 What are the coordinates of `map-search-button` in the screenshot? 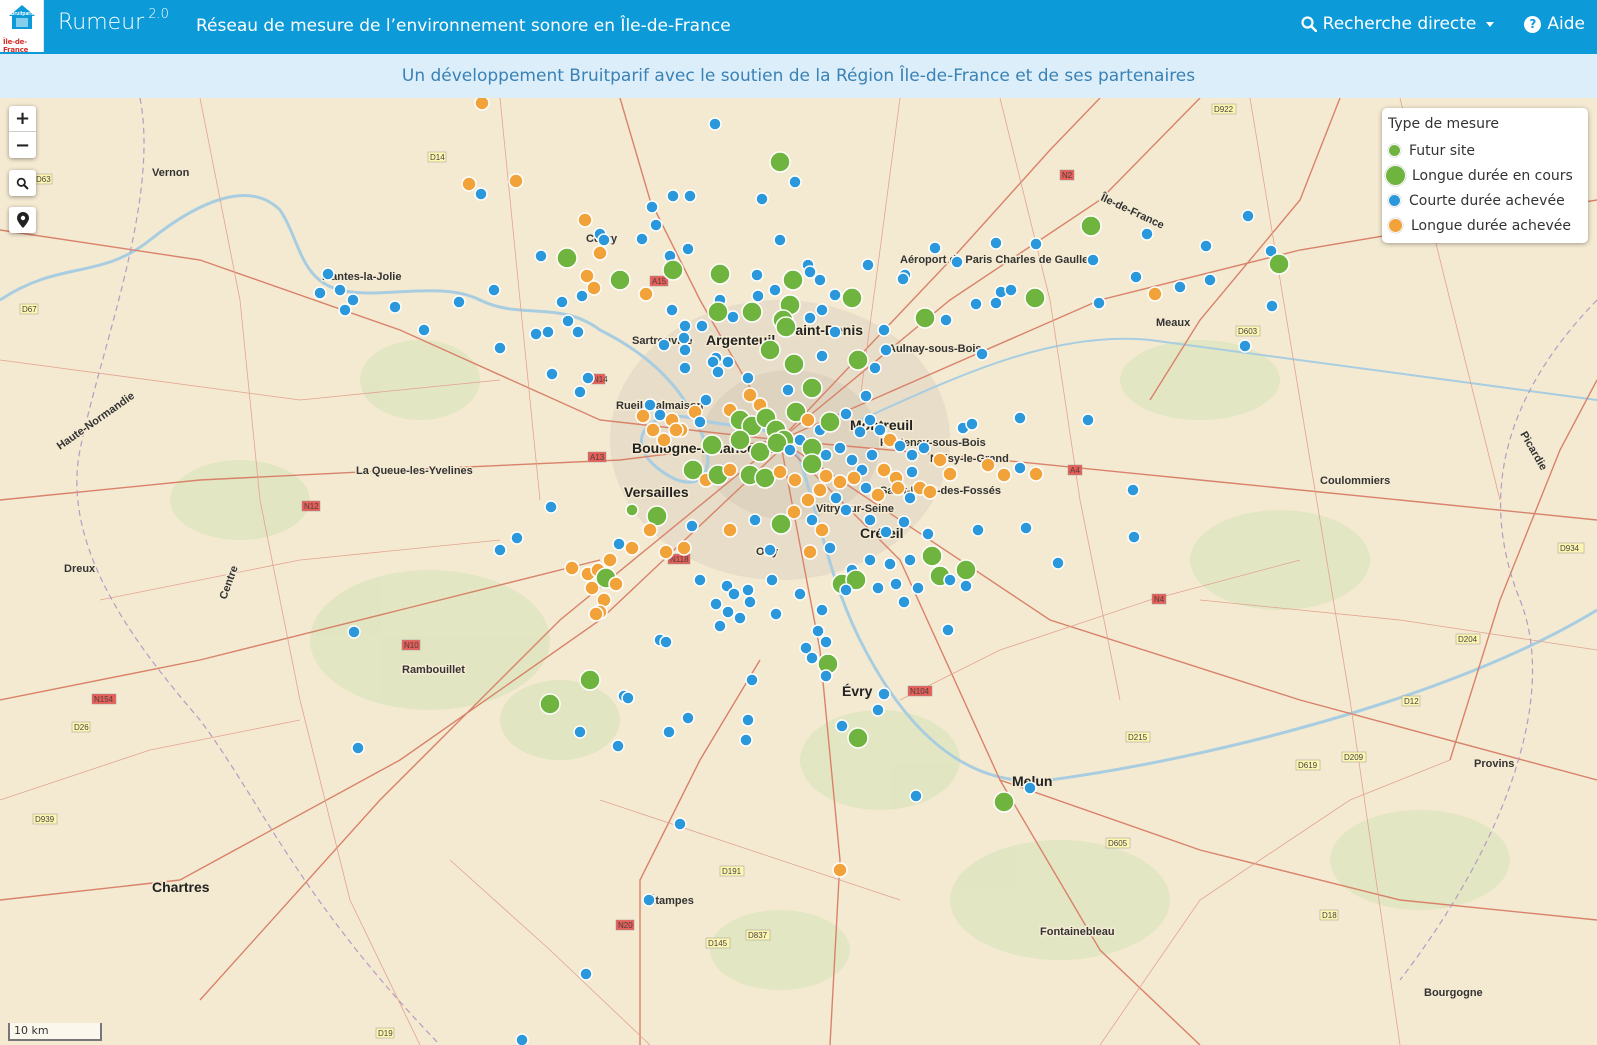 It's located at (22, 183).